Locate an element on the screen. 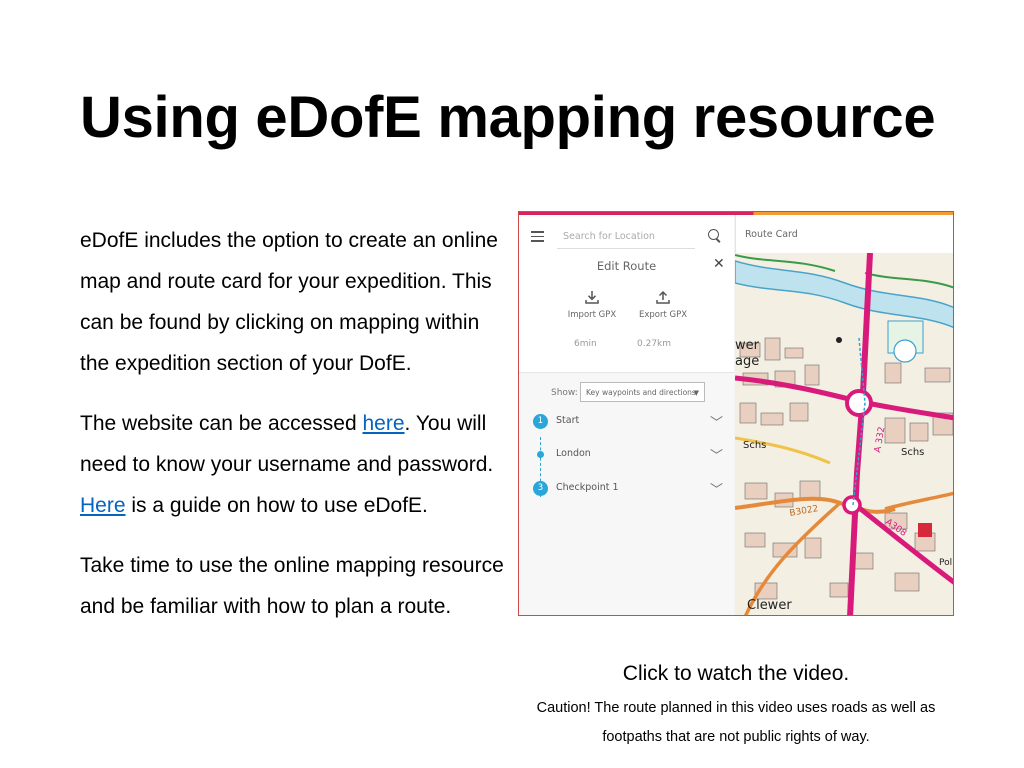 Image resolution: width=1024 pixels, height=768 pixels. map-label-age: age is located at coordinates (747, 361).